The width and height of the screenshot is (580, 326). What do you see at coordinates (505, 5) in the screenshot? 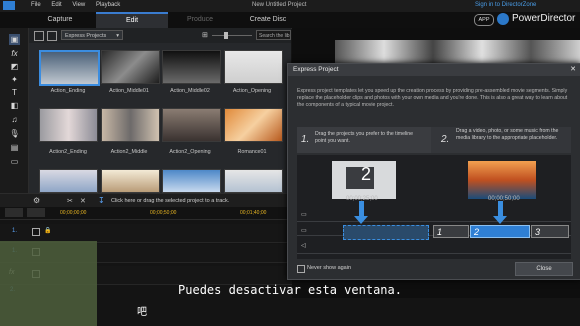
I see `signin-link: Sign in to DirectorZone` at bounding box center [505, 5].